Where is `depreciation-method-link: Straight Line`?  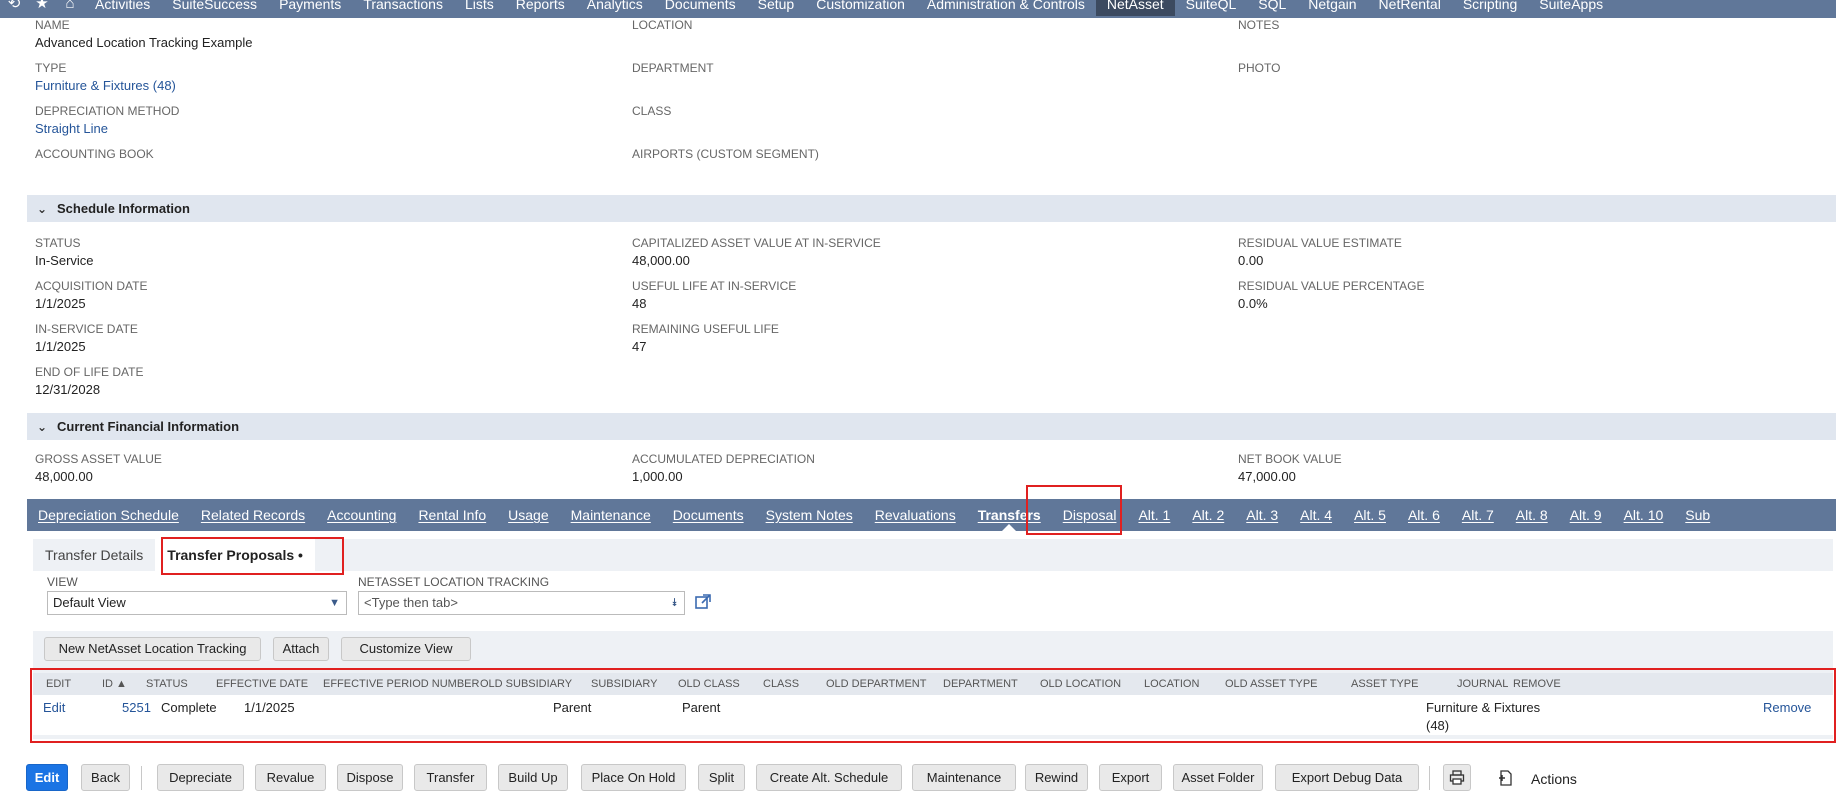 depreciation-method-link: Straight Line is located at coordinates (107, 128).